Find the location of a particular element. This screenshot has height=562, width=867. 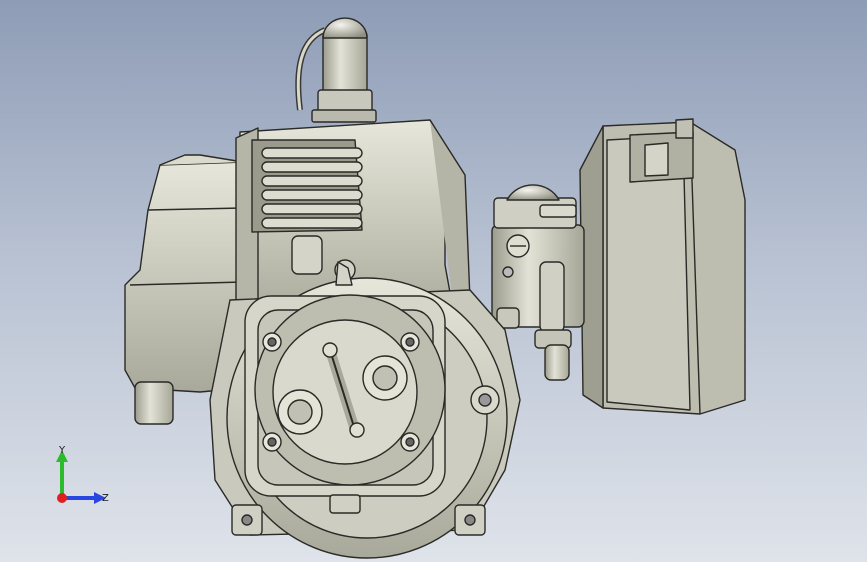

spark-plug-boot is located at coordinates (336, 70).